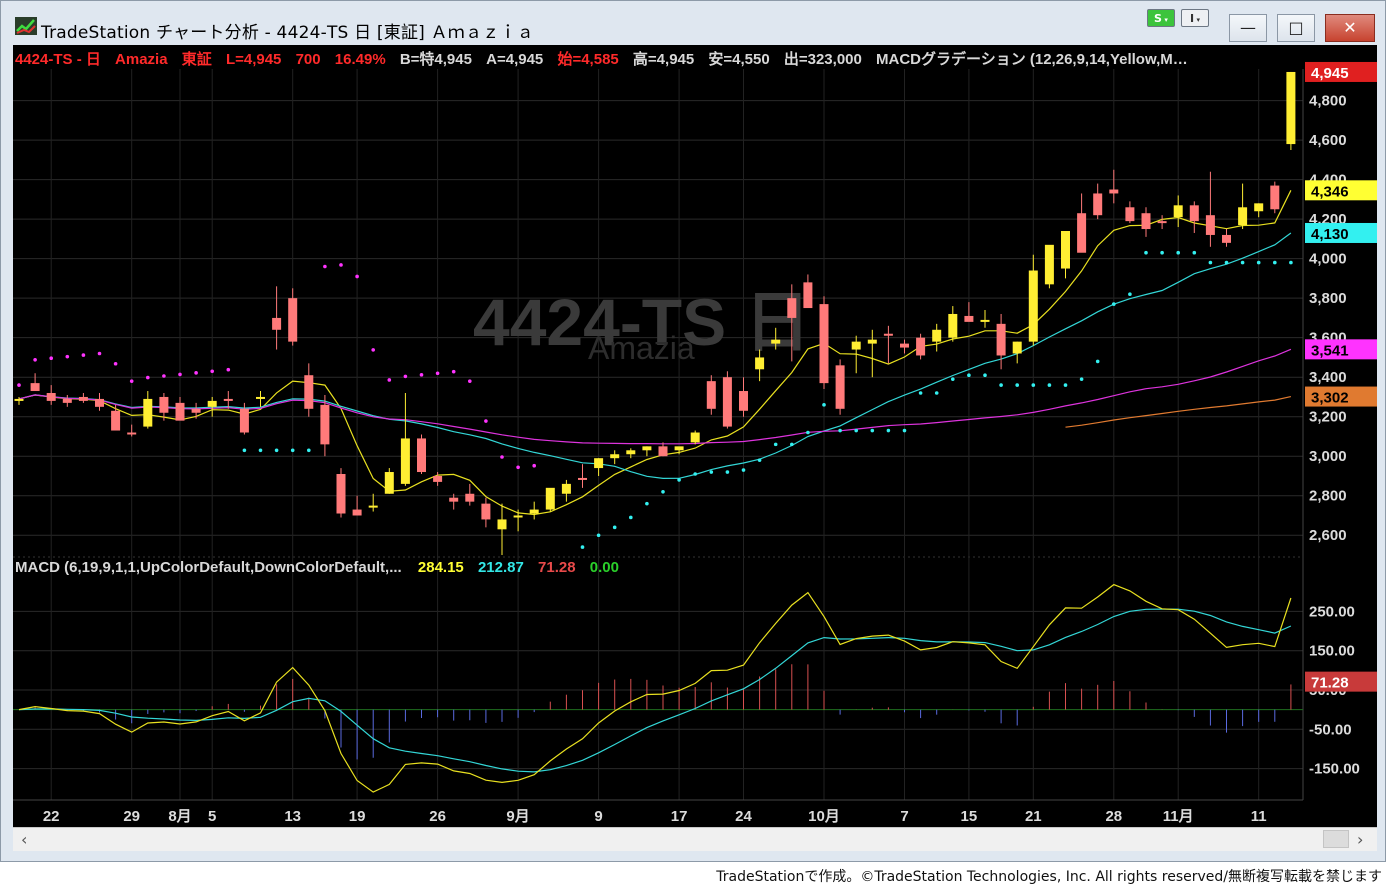 Image resolution: width=1388 pixels, height=886 pixels. I want to click on header-pct: 16.49%, so click(360, 59).